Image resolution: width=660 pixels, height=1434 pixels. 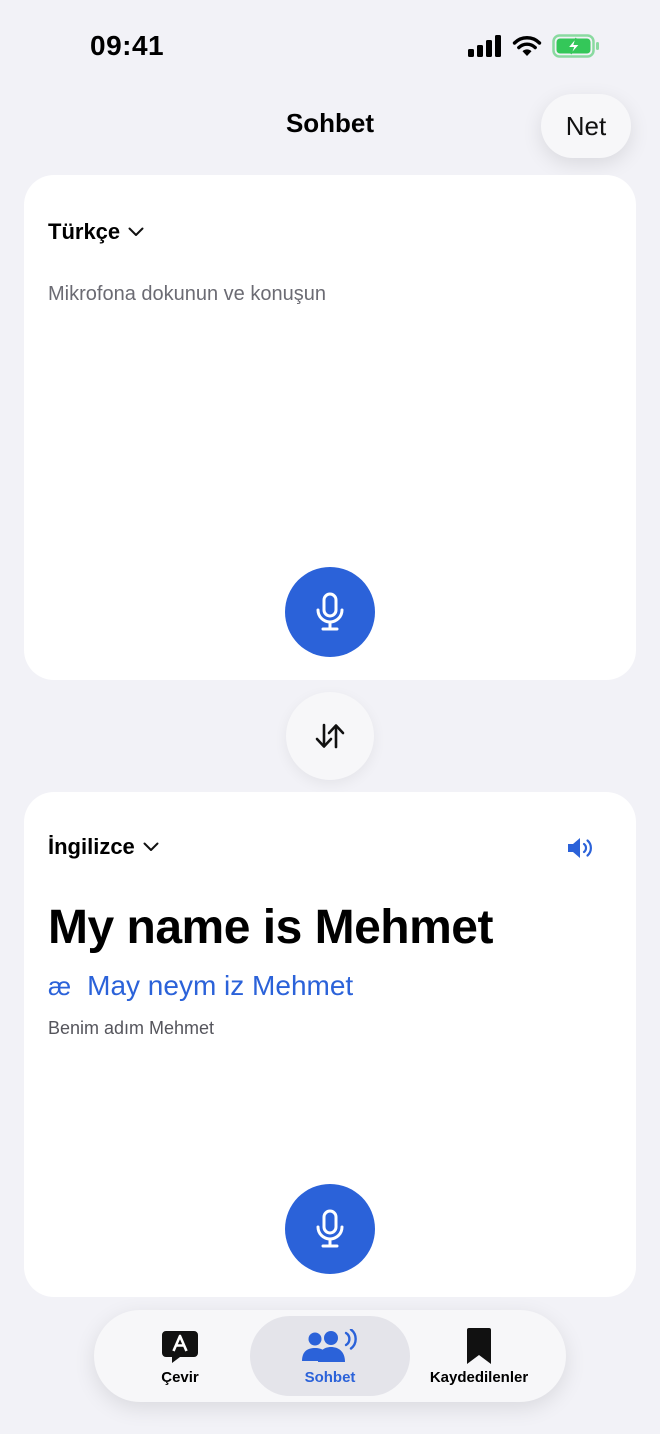 I want to click on signal-icon, so click(x=484, y=46).